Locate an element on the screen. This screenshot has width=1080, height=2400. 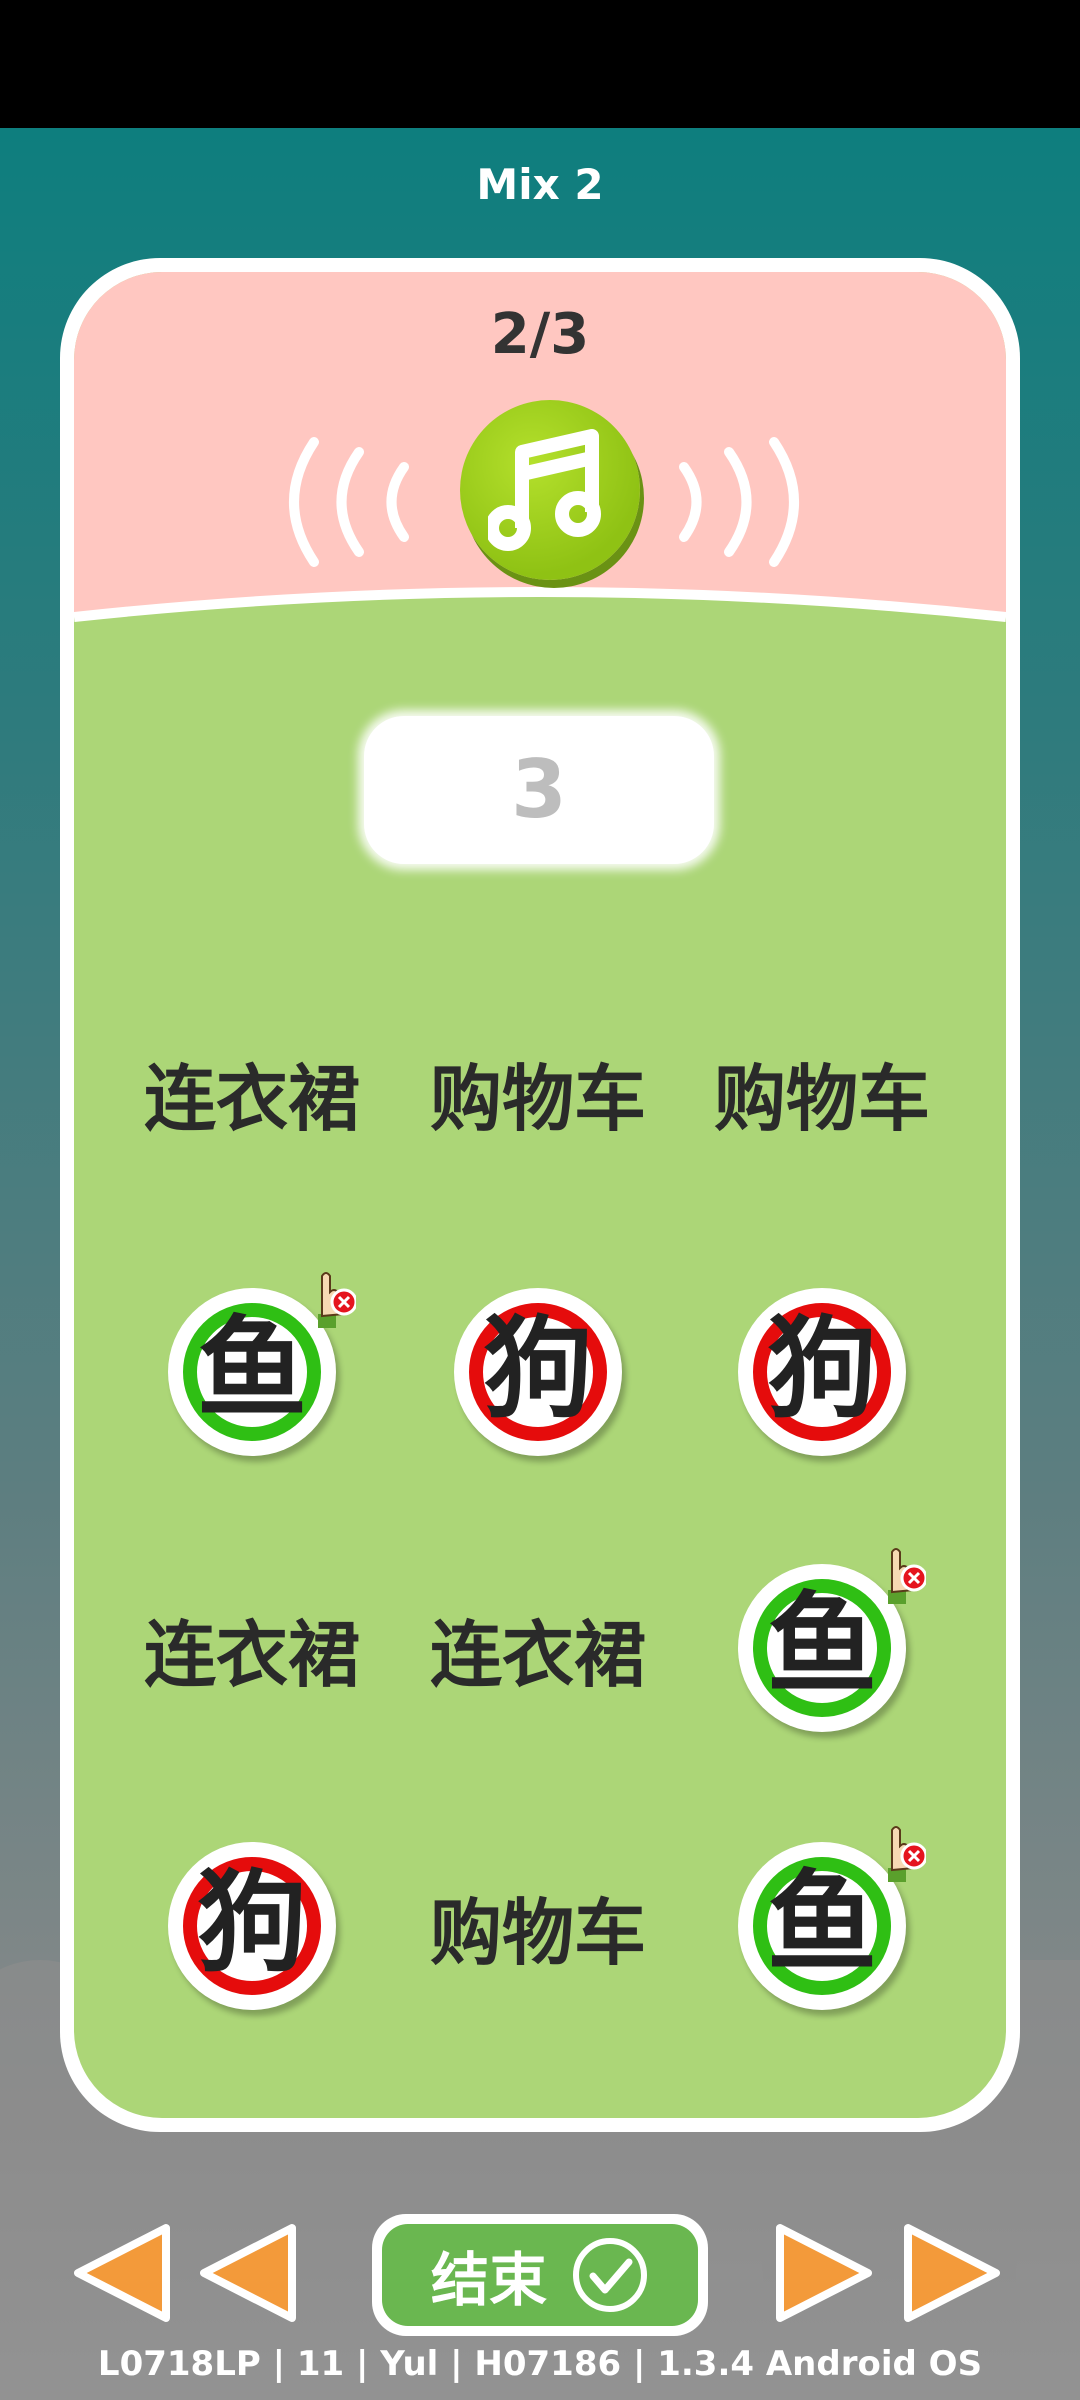
check-circle-icon is located at coordinates (610, 2275).